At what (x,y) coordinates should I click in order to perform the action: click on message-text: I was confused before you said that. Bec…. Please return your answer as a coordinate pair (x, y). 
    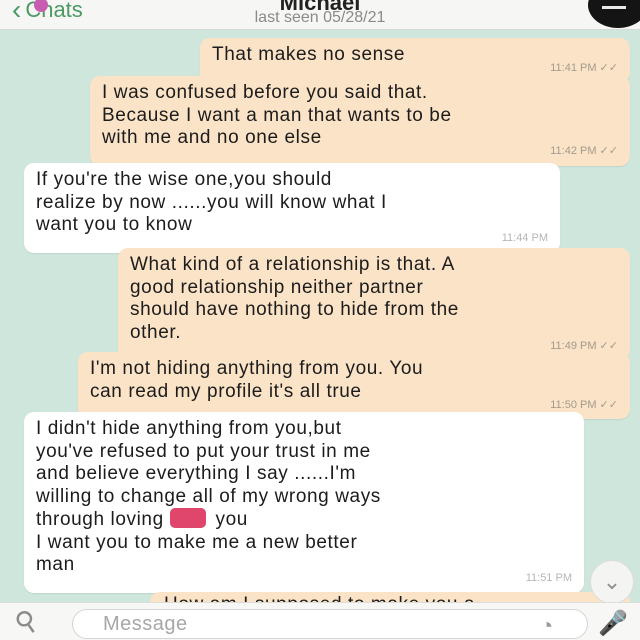
    Looking at the image, I should click on (277, 115).